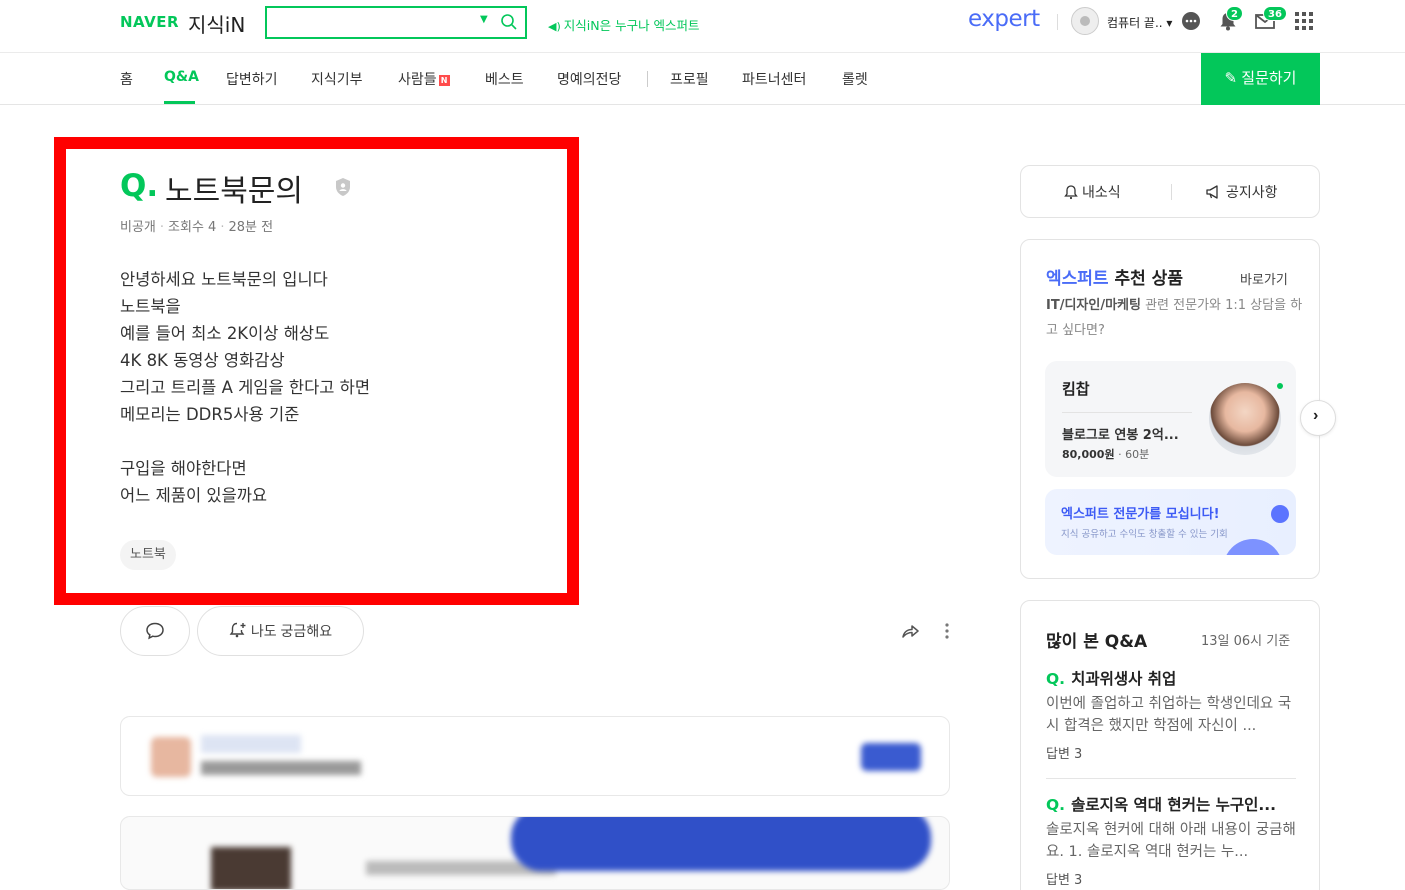 This screenshot has height=890, width=1405. I want to click on popular-date: 13일 06시 기준, so click(1246, 641).